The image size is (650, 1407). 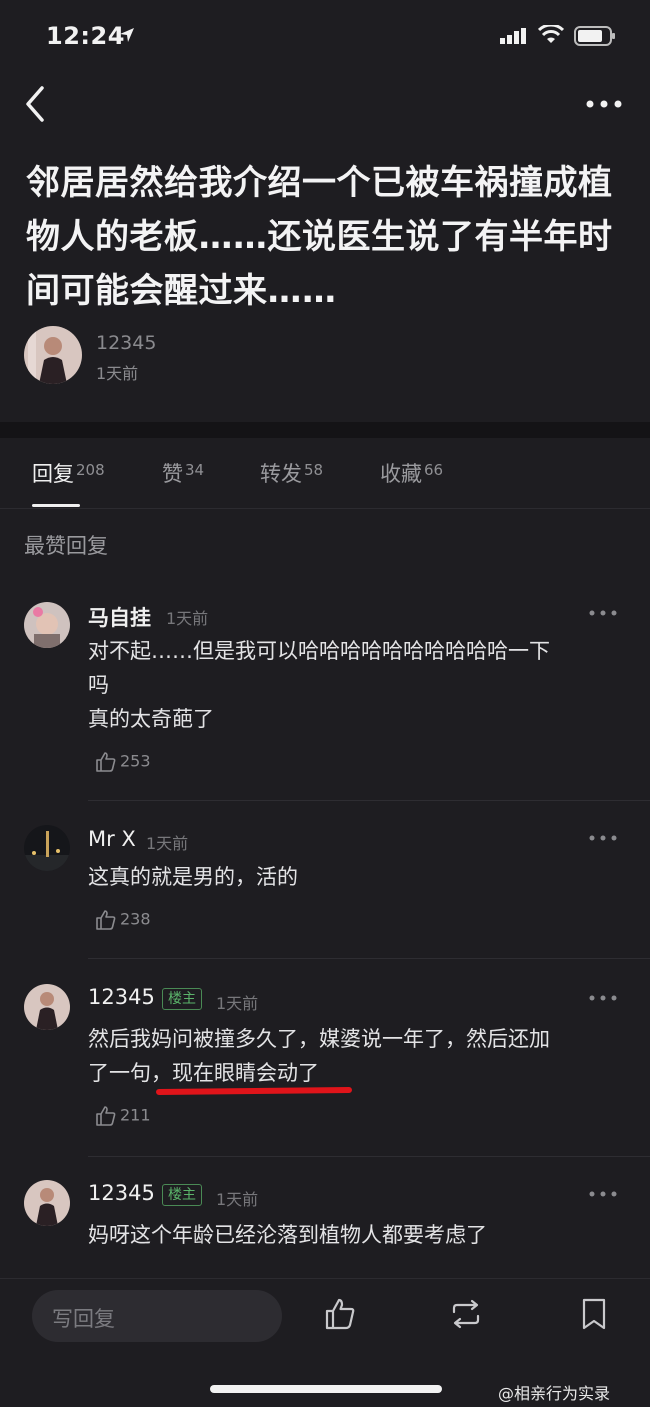 I want to click on comment-text-line: 了一句，现在眼睛会动了, so click(x=203, y=1073).